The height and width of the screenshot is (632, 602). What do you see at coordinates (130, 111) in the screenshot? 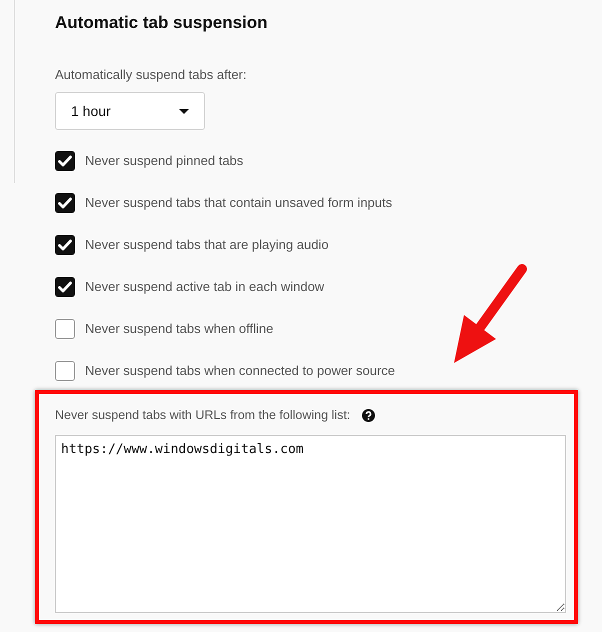
I see `dropdown: 1 hour` at bounding box center [130, 111].